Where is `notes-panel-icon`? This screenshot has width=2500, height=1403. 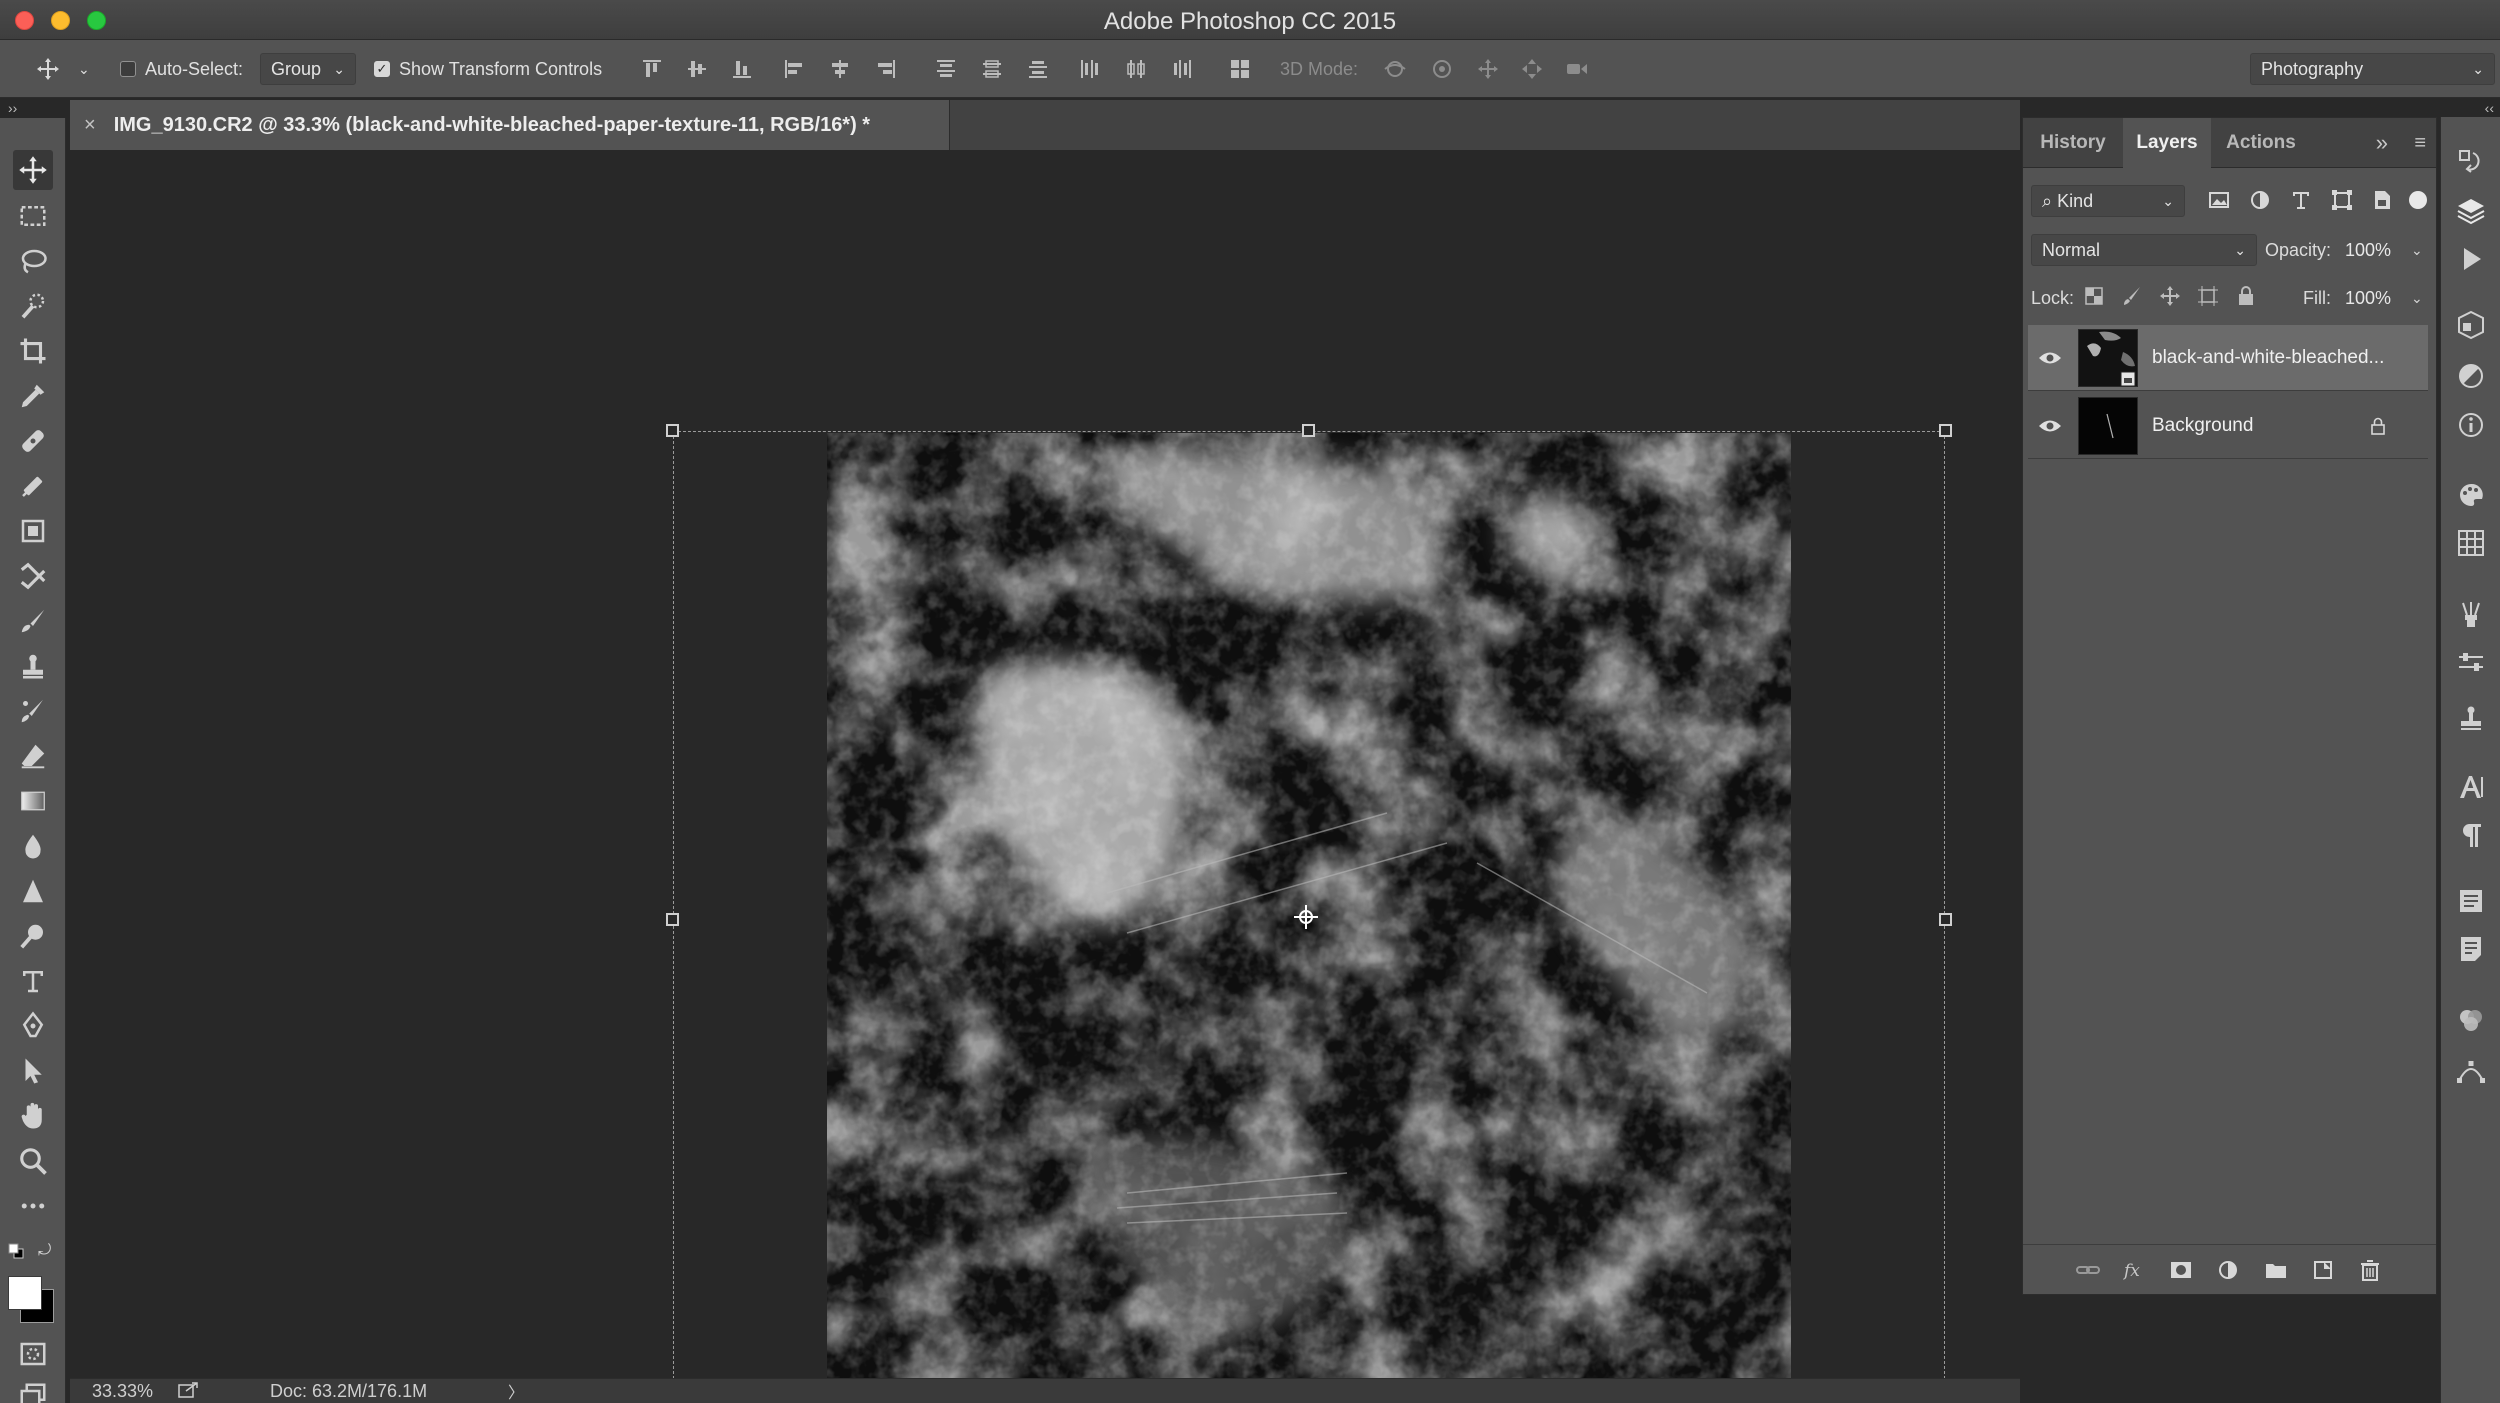
notes-panel-icon is located at coordinates (2471, 949).